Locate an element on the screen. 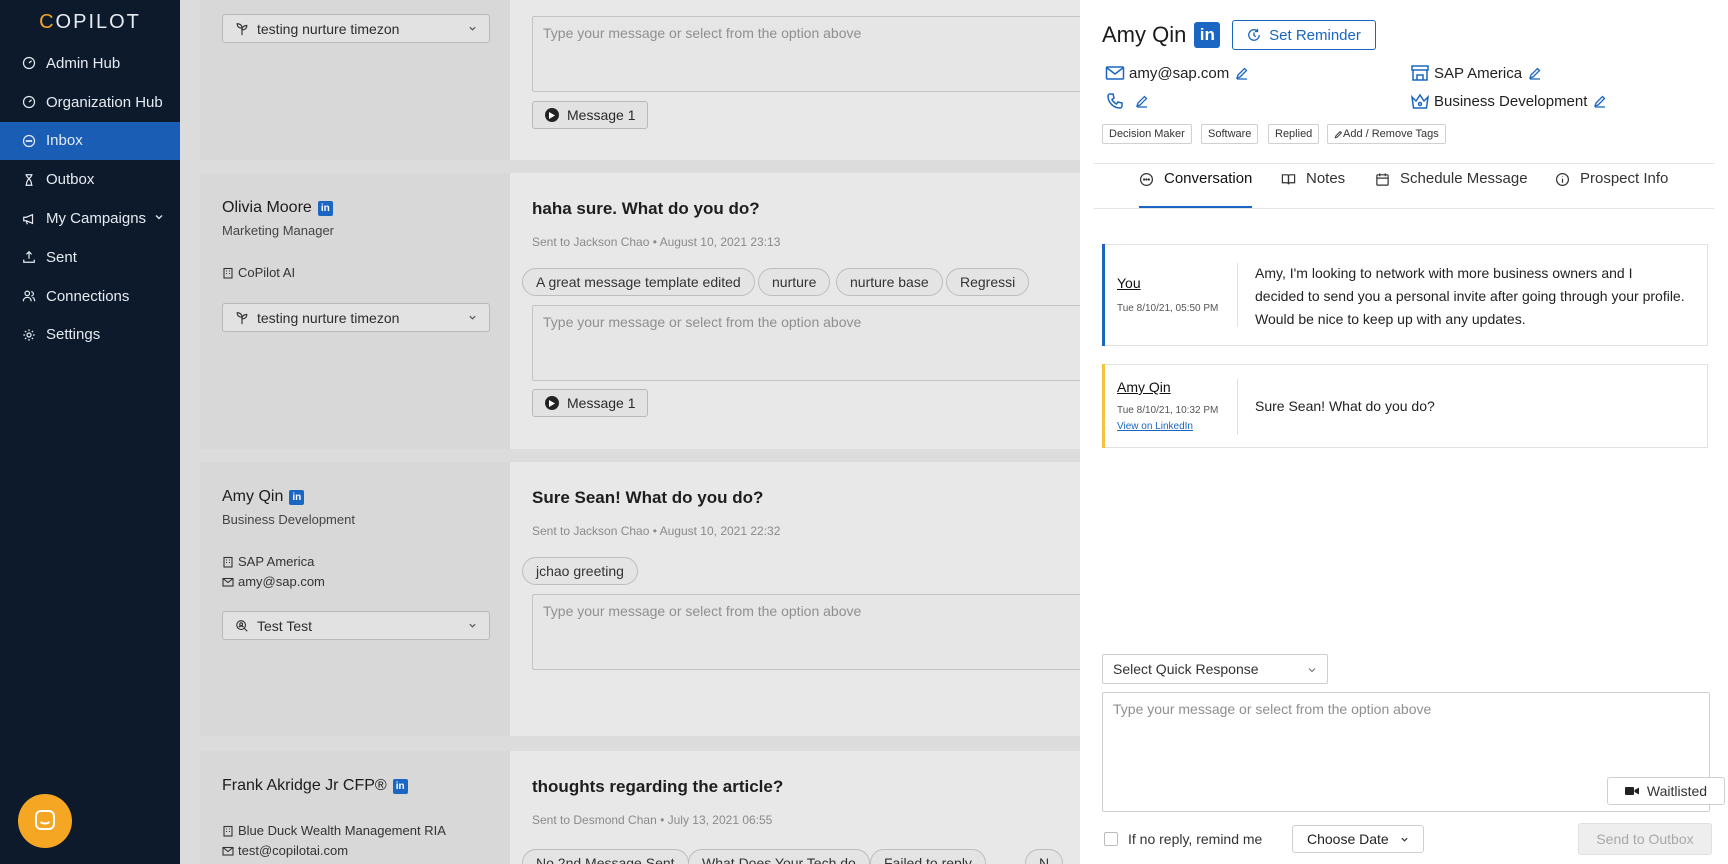 Image resolution: width=1728 pixels, height=864 pixels. quick-reply-chip: N is located at coordinates (1044, 856).